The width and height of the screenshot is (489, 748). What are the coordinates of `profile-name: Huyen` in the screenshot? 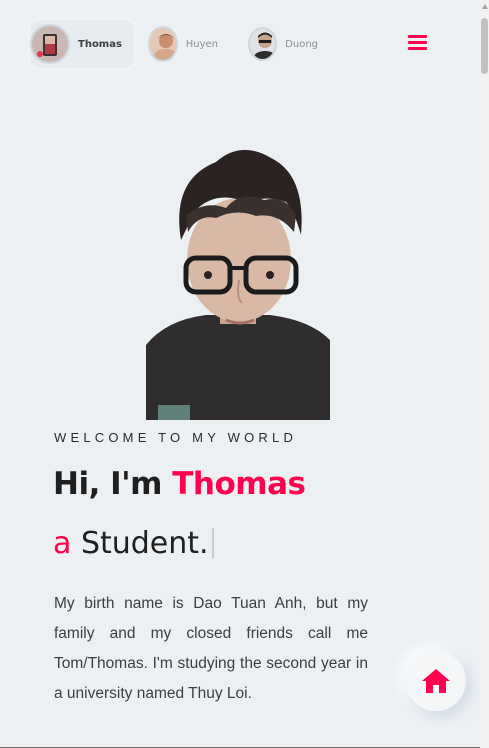 It's located at (201, 44).